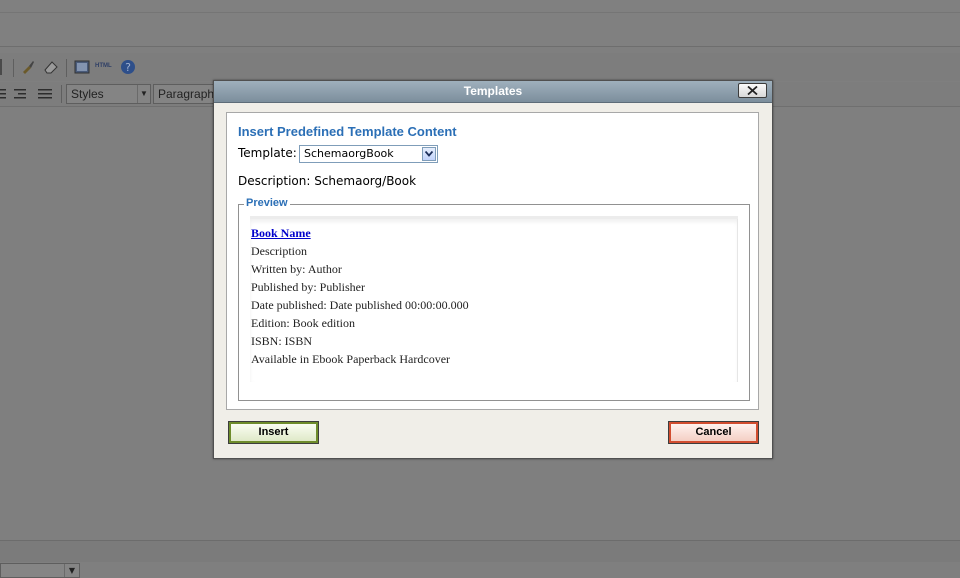 This screenshot has height=578, width=960. I want to click on html-icon: HTML, so click(103, 66).